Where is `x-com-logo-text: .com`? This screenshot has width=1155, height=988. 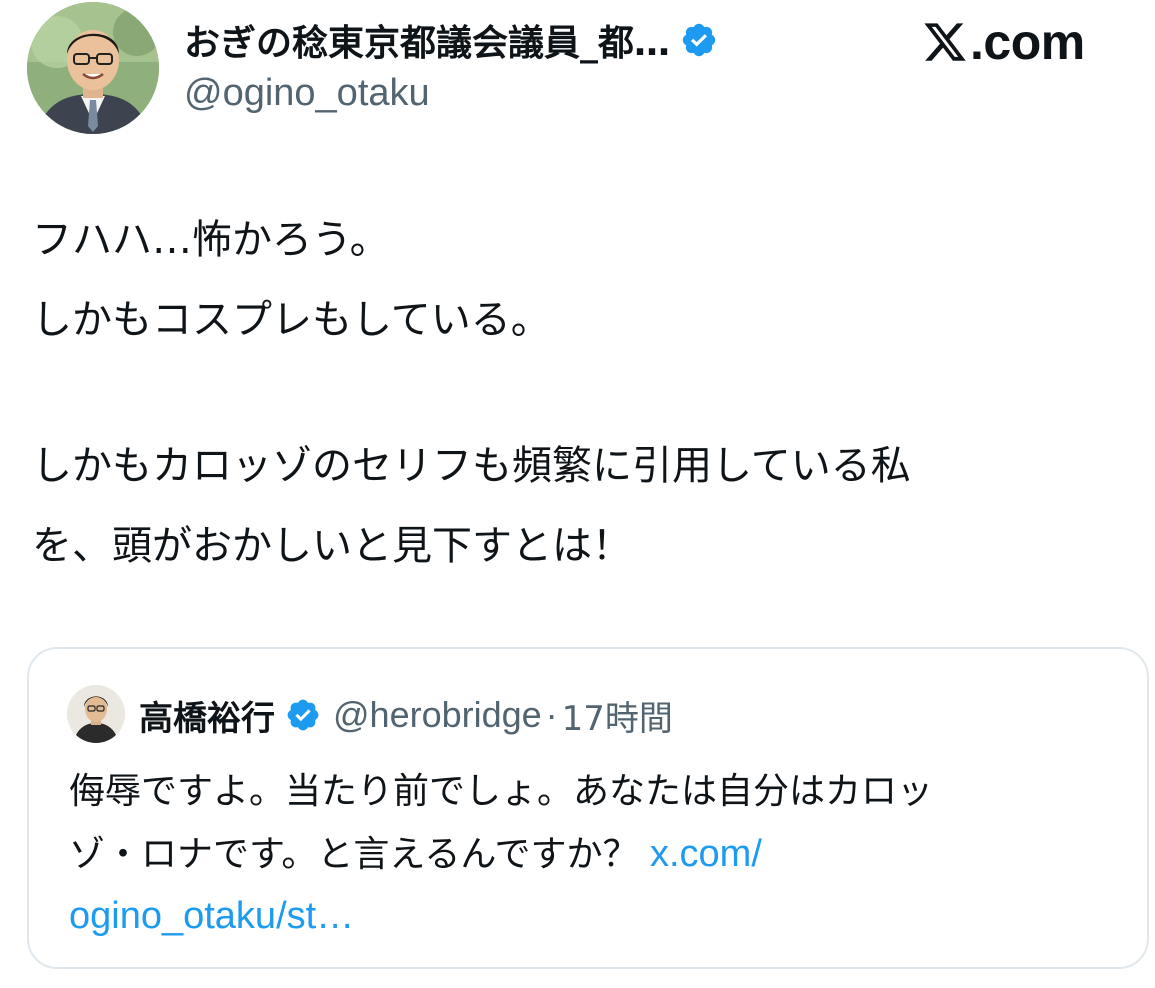 x-com-logo-text: .com is located at coordinates (1027, 42).